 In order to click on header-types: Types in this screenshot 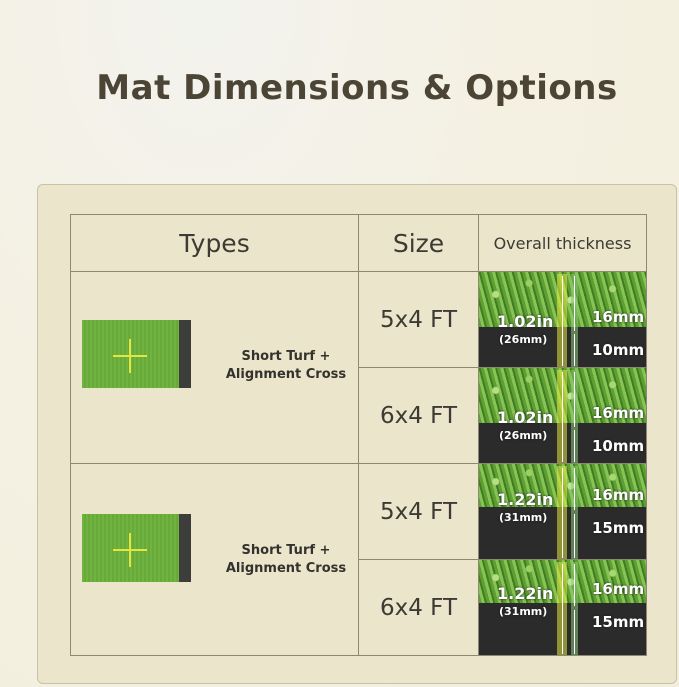, I will do `click(214, 243)`.